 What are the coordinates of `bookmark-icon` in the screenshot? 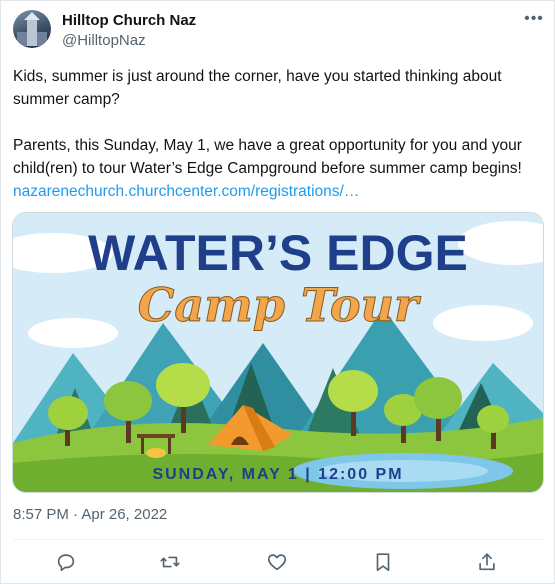 It's located at (383, 562).